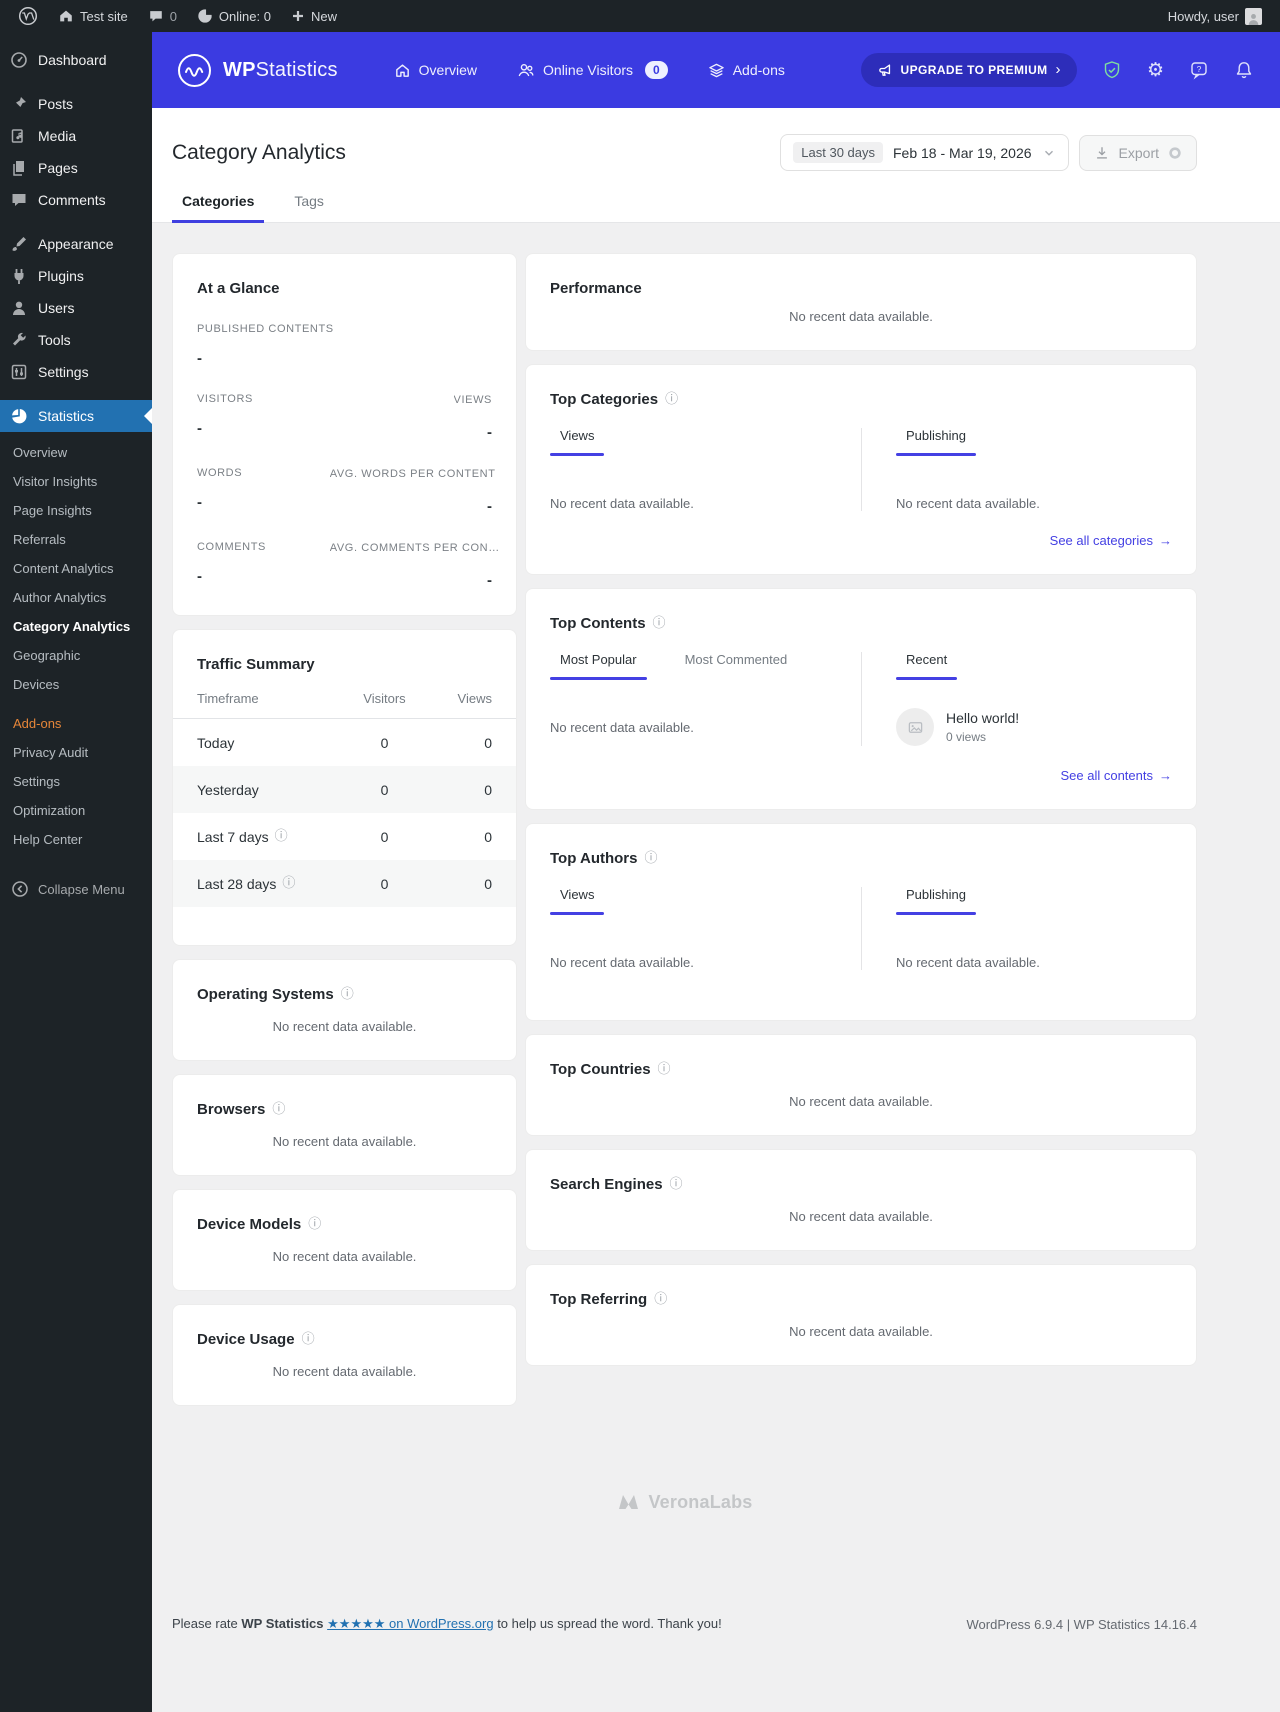 The image size is (1280, 1712). I want to click on avatar, so click(1253, 16).